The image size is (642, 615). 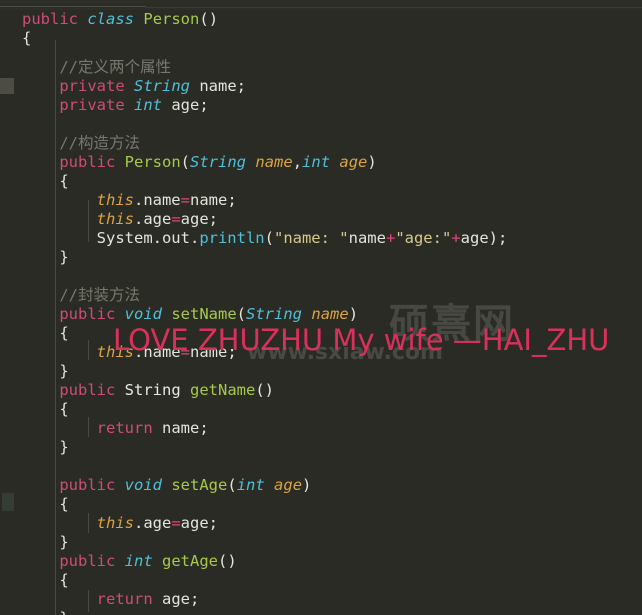 What do you see at coordinates (167, 390) in the screenshot?
I see `code-line: public String getName()` at bounding box center [167, 390].